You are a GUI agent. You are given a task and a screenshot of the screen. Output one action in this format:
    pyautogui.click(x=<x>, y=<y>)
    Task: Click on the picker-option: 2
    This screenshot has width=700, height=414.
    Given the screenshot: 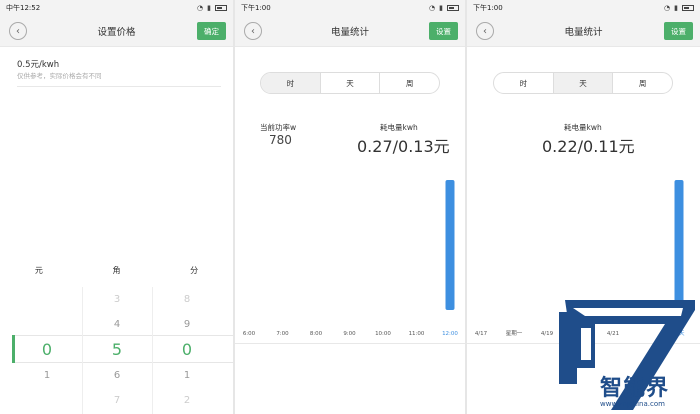 What is the action you would take?
    pyautogui.click(x=187, y=400)
    